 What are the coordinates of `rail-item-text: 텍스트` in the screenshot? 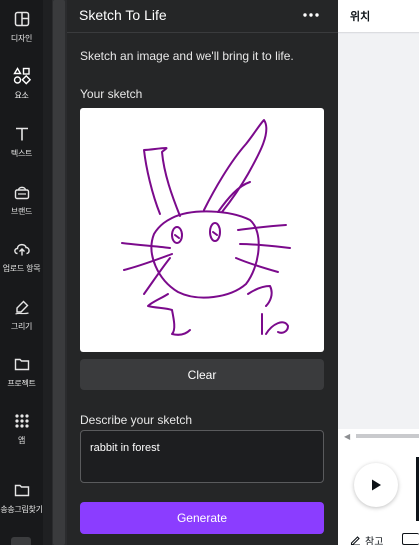 It's located at (21, 141).